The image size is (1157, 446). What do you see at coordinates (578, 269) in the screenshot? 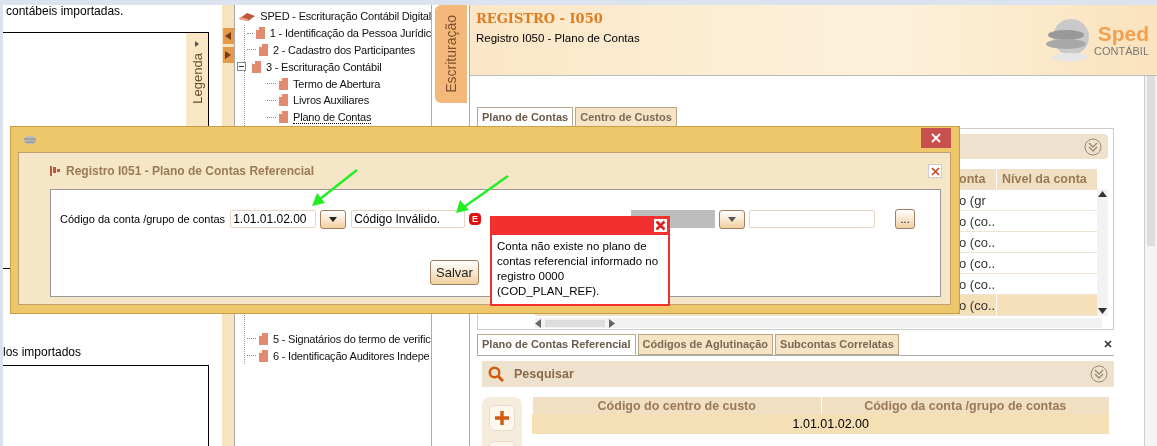
I see `error-message: Conta não existe no plano de contas referencial informado no registro 0000 (COD_PLAN_REF).` at bounding box center [578, 269].